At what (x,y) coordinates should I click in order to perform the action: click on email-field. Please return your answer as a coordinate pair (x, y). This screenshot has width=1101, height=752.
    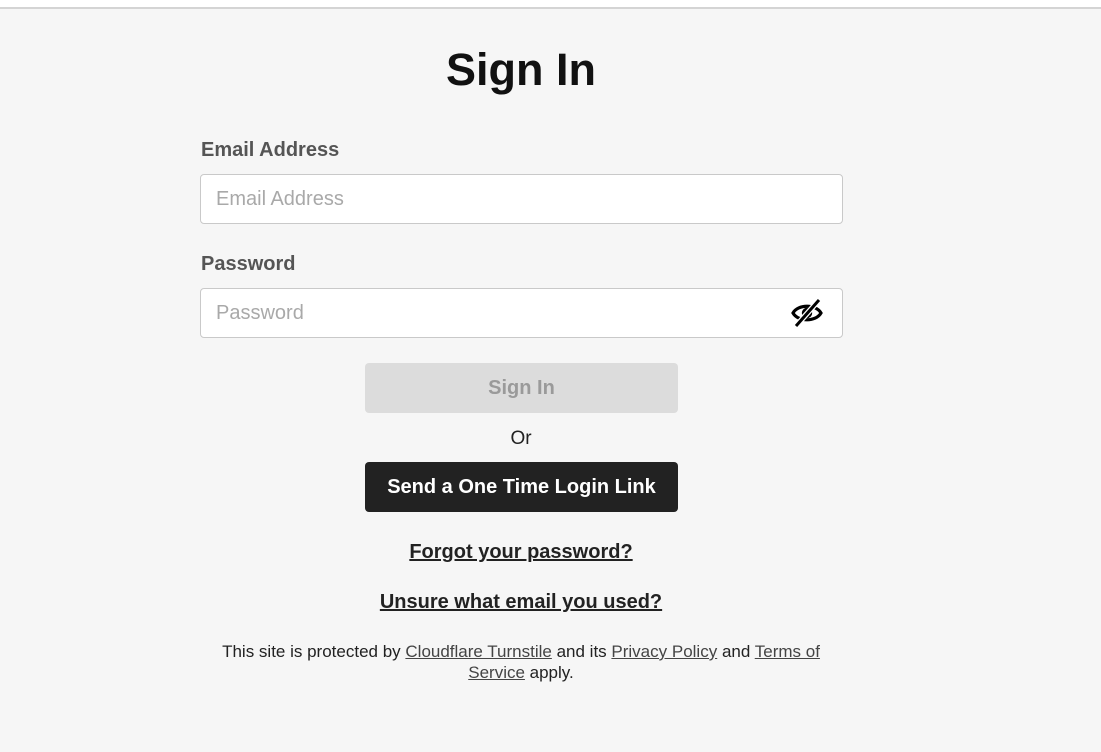
    Looking at the image, I should click on (521, 199).